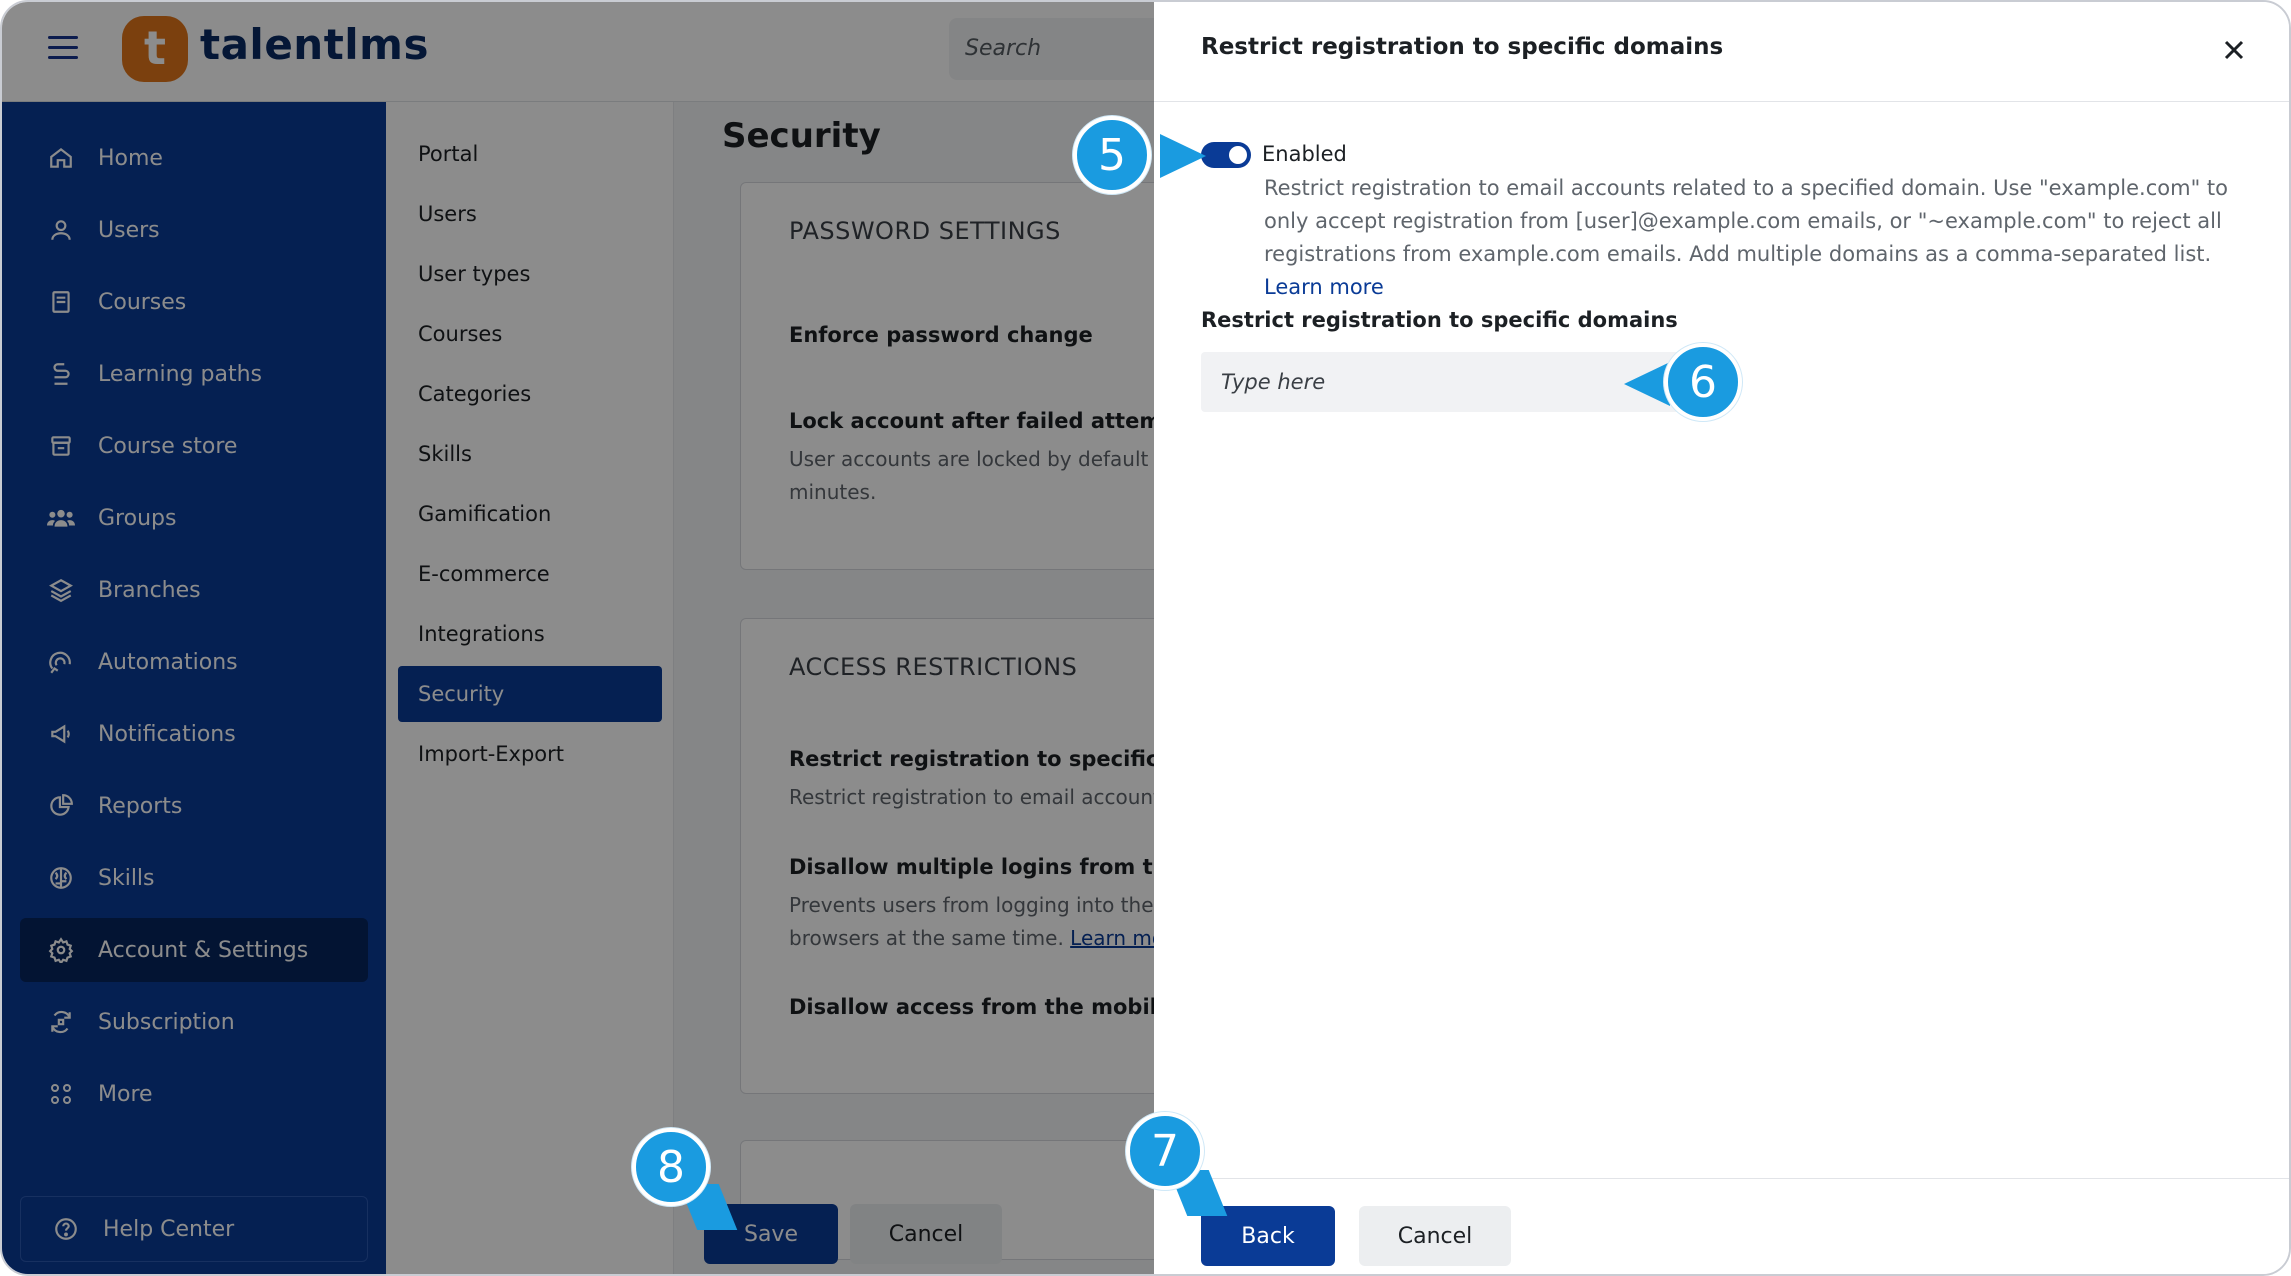  I want to click on learn-more-link: Learn more, so click(1324, 287).